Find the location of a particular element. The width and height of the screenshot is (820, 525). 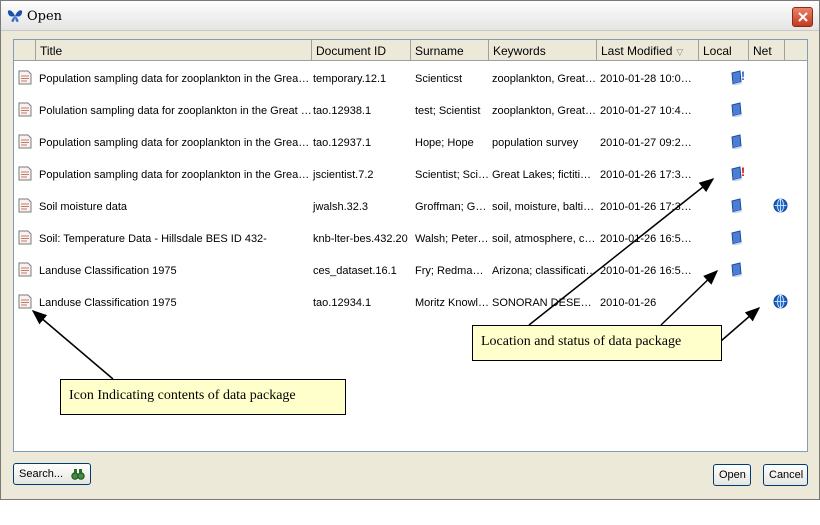

binoculars-icon is located at coordinates (78, 474).